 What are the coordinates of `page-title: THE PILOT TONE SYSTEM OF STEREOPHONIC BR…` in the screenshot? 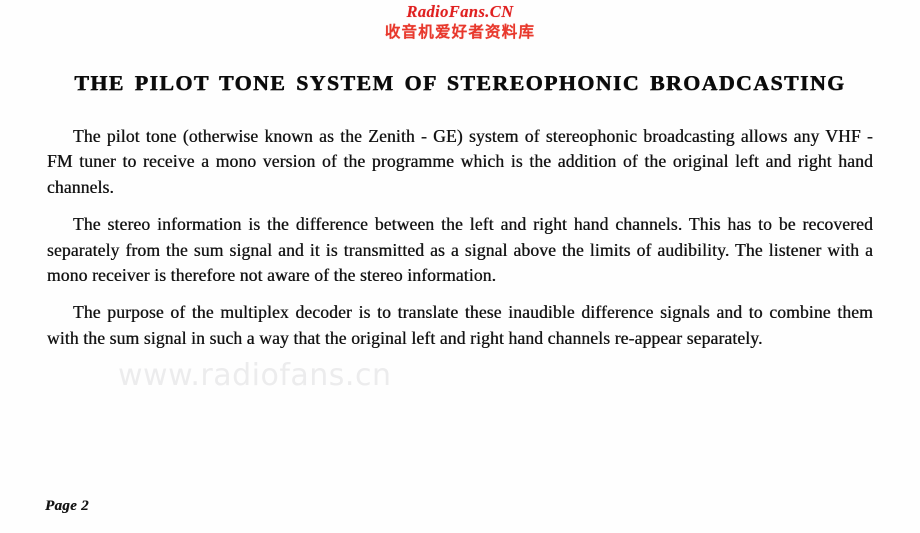 It's located at (460, 83).